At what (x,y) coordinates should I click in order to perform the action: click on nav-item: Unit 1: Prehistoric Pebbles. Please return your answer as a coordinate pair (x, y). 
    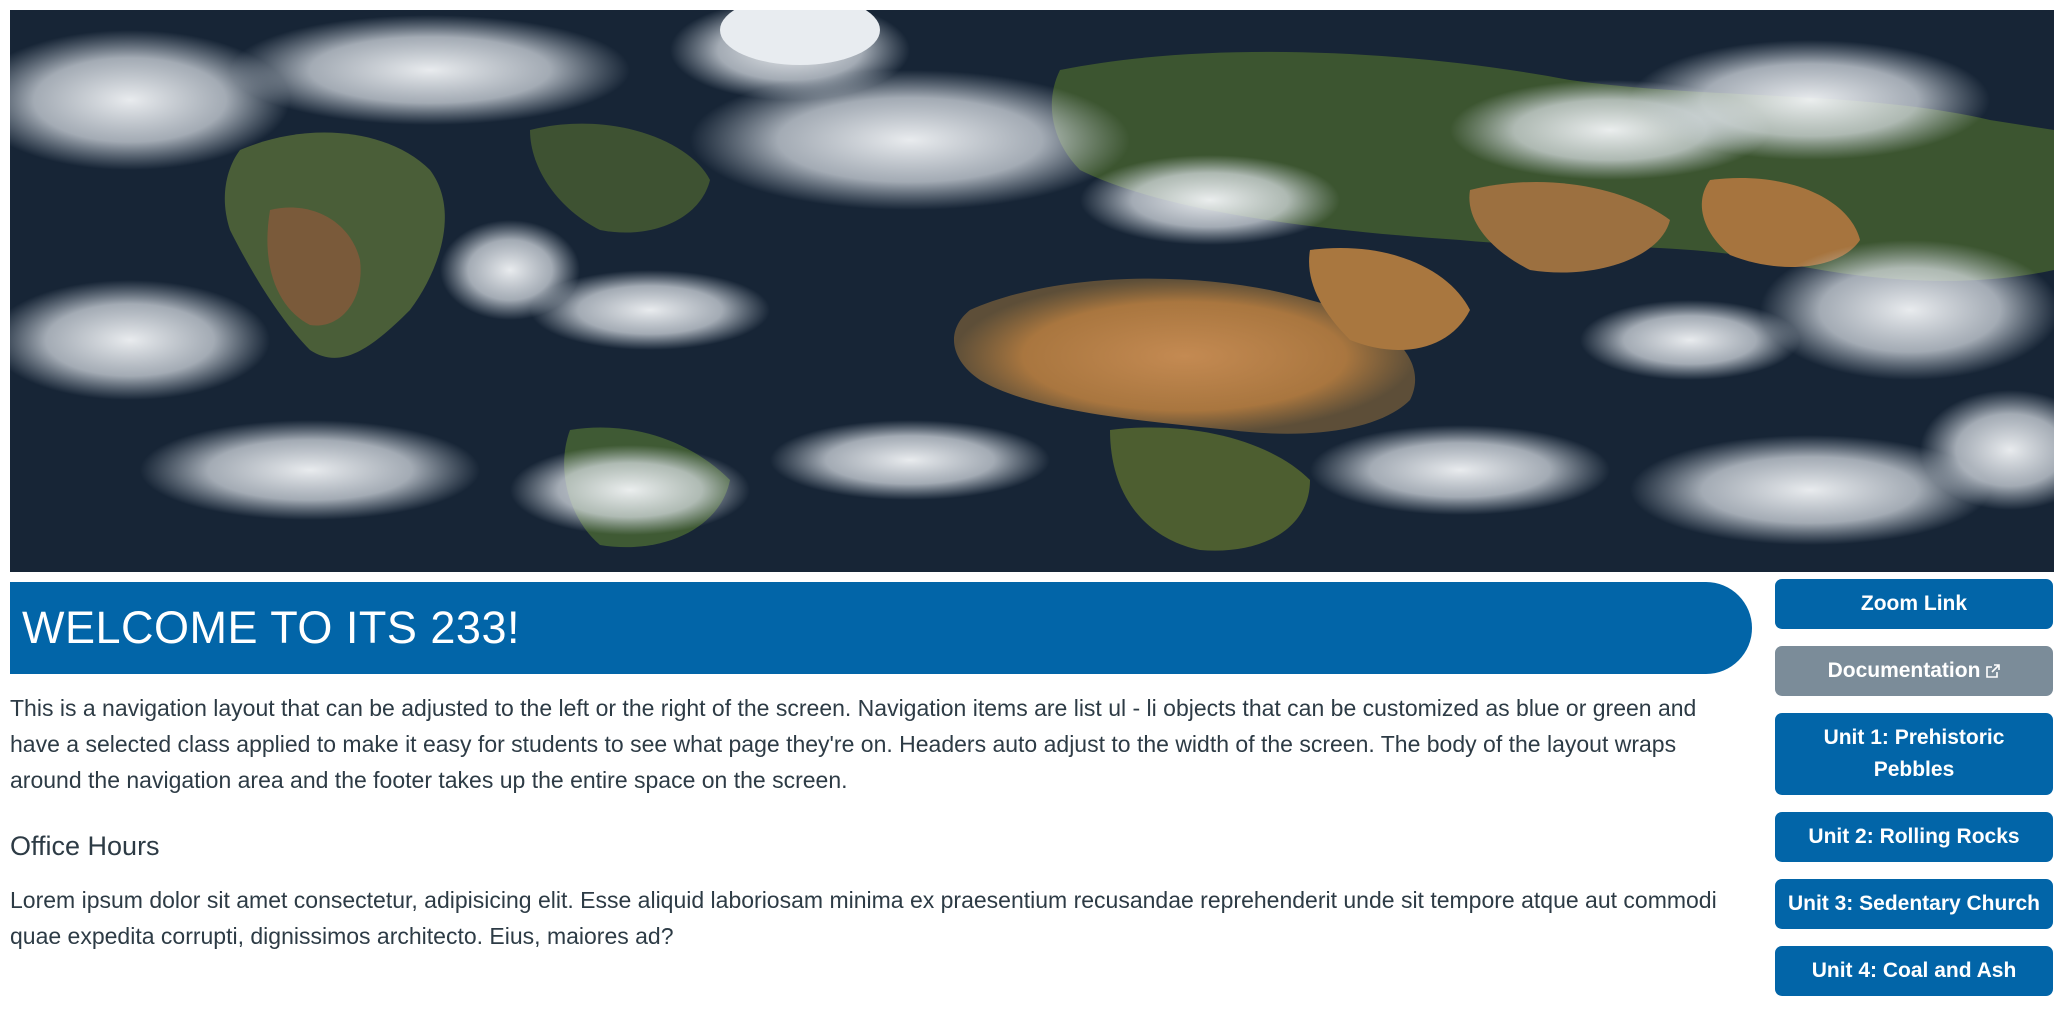
    Looking at the image, I should click on (1914, 754).